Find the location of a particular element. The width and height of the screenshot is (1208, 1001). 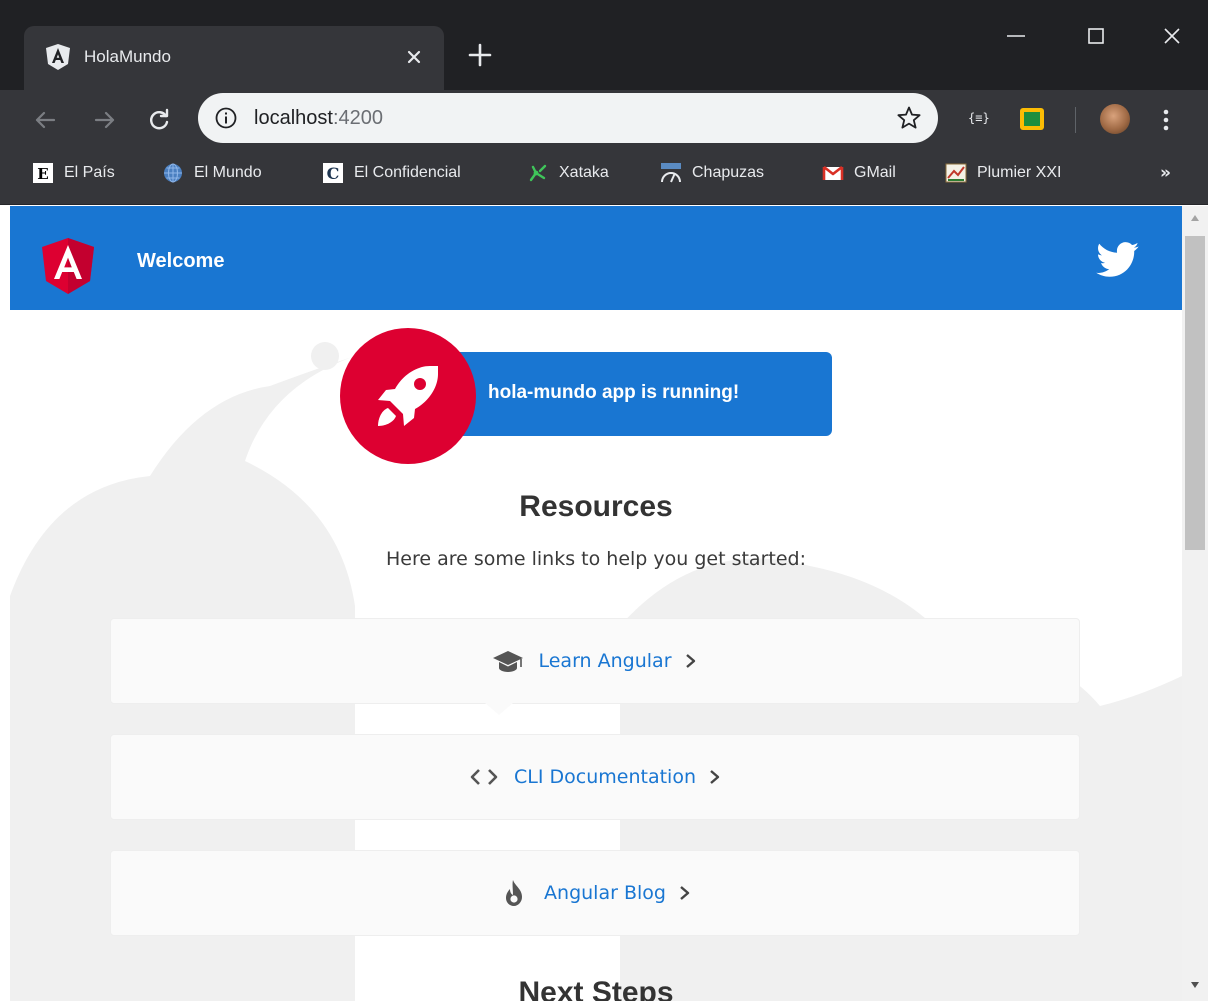

card-pointer-arrow is located at coordinates (499, 709).